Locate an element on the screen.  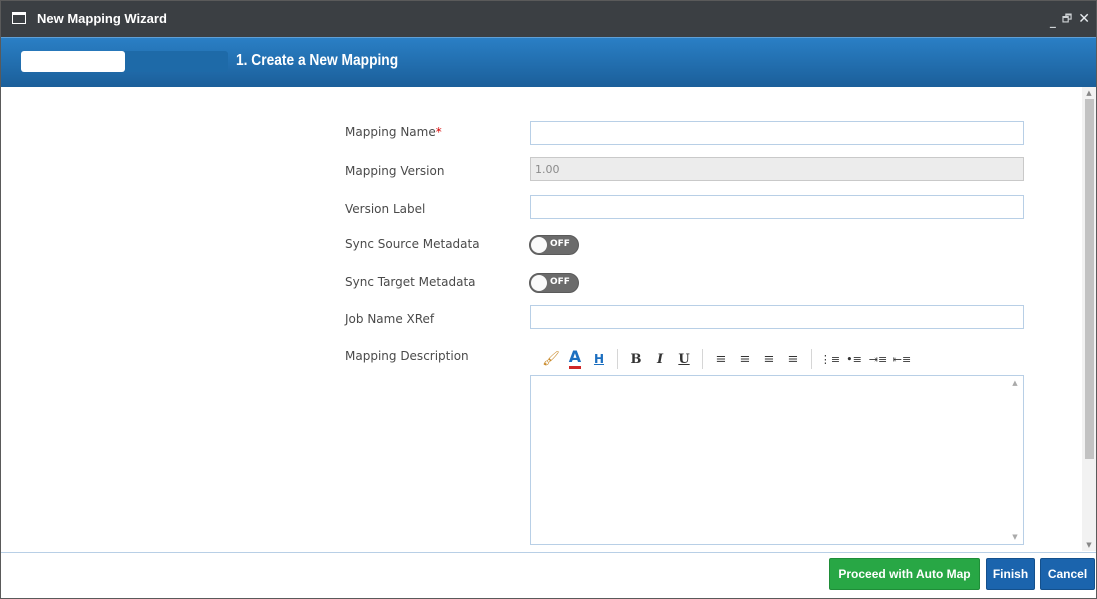
job-name-xref-label: Job Name XRef is located at coordinates (390, 319).